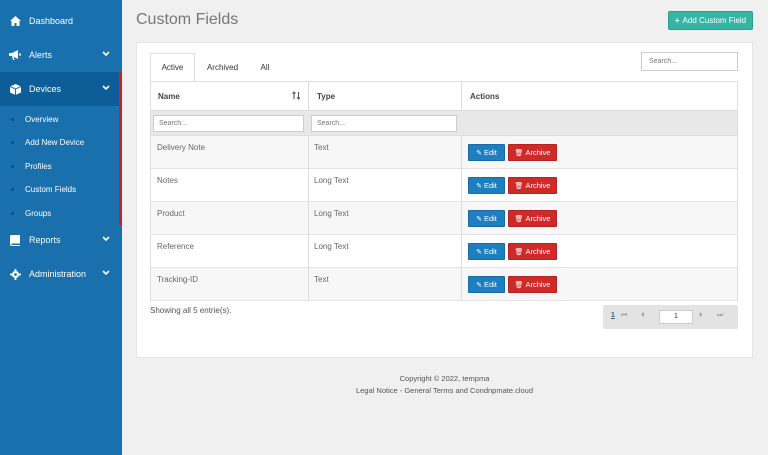 The height and width of the screenshot is (455, 768). Describe the element at coordinates (191, 310) in the screenshot. I see `entries-summary: Showing all 5 entrie(s).` at that location.